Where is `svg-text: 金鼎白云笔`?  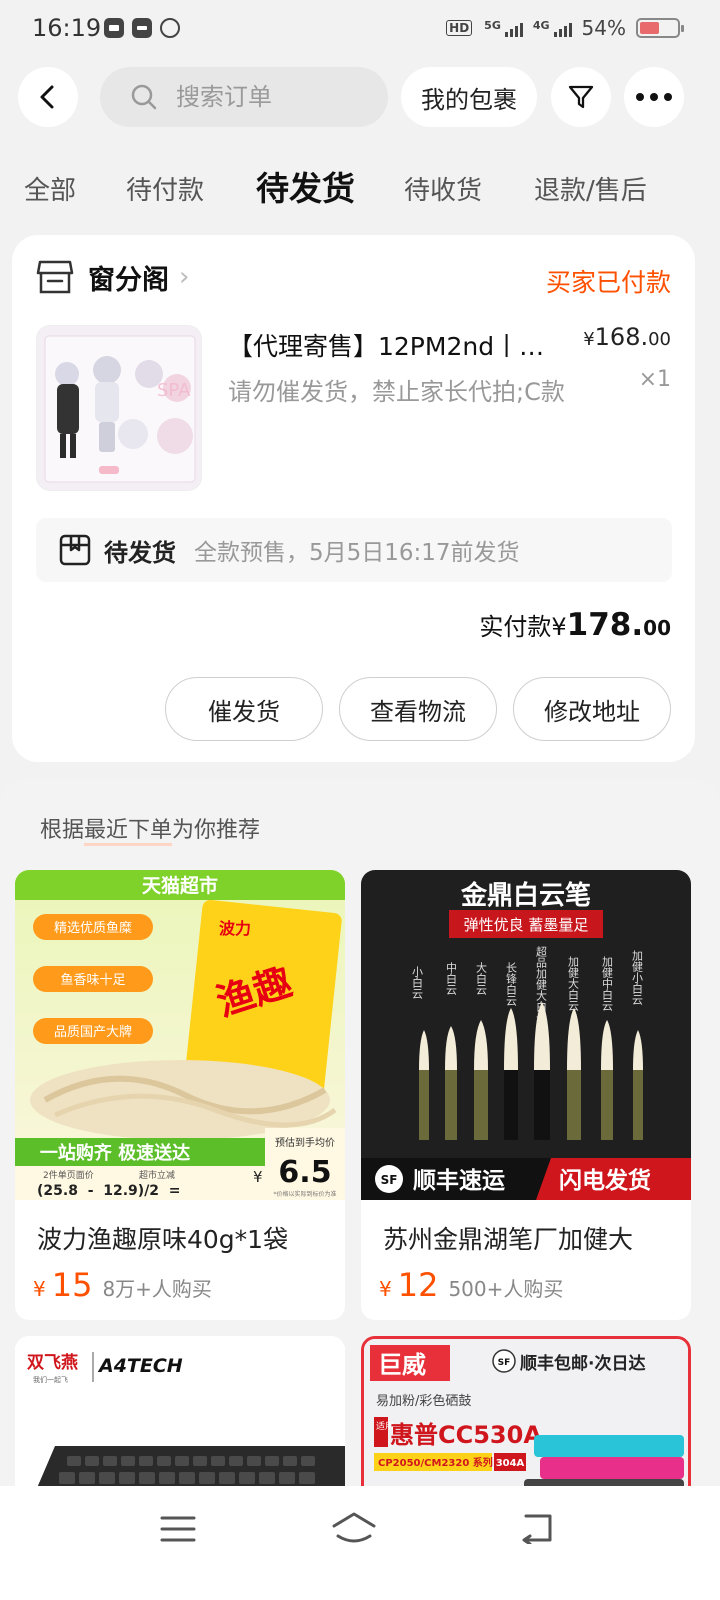
svg-text: 金鼎白云笔 is located at coordinates (525, 895).